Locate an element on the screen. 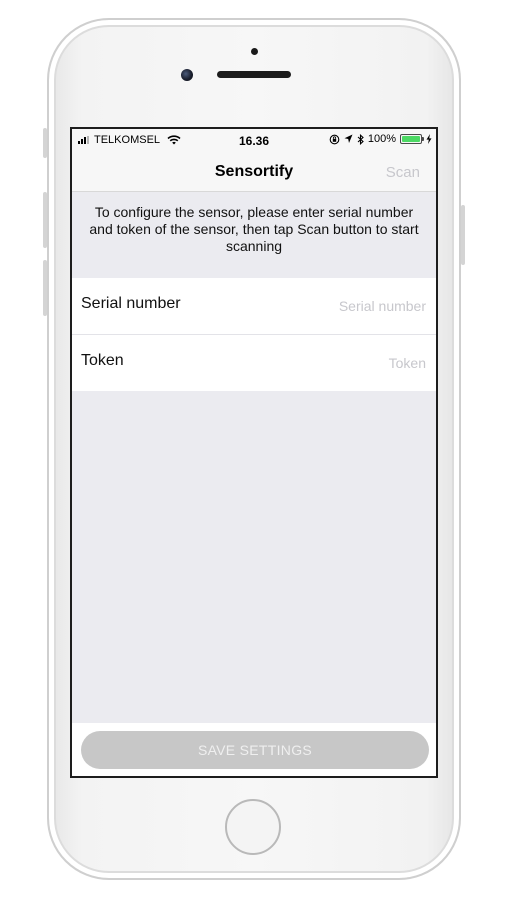 This screenshot has height=900, width=507. front-camera is located at coordinates (187, 75).